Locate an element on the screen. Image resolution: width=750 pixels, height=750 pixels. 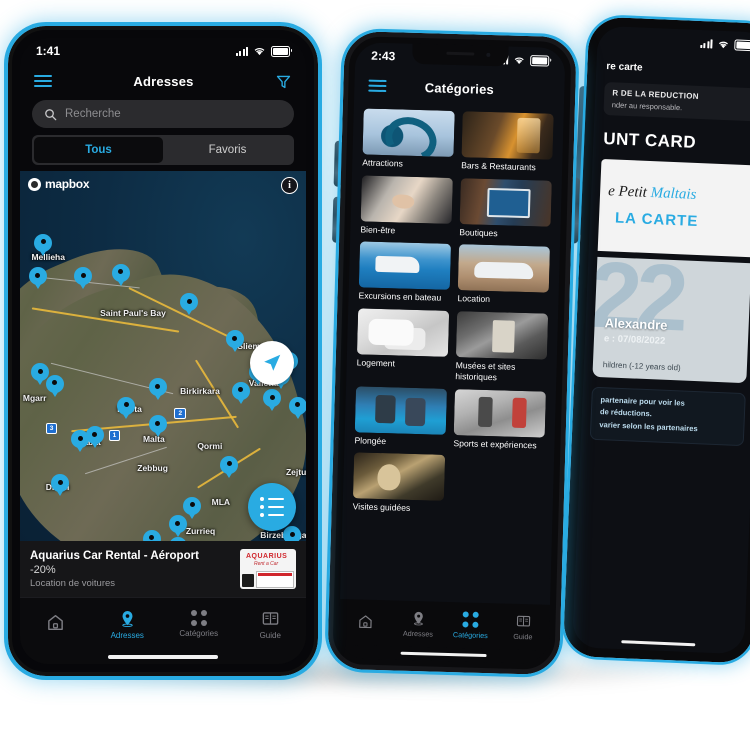
category-label: Sports et expériences is located at coordinates (495, 444).